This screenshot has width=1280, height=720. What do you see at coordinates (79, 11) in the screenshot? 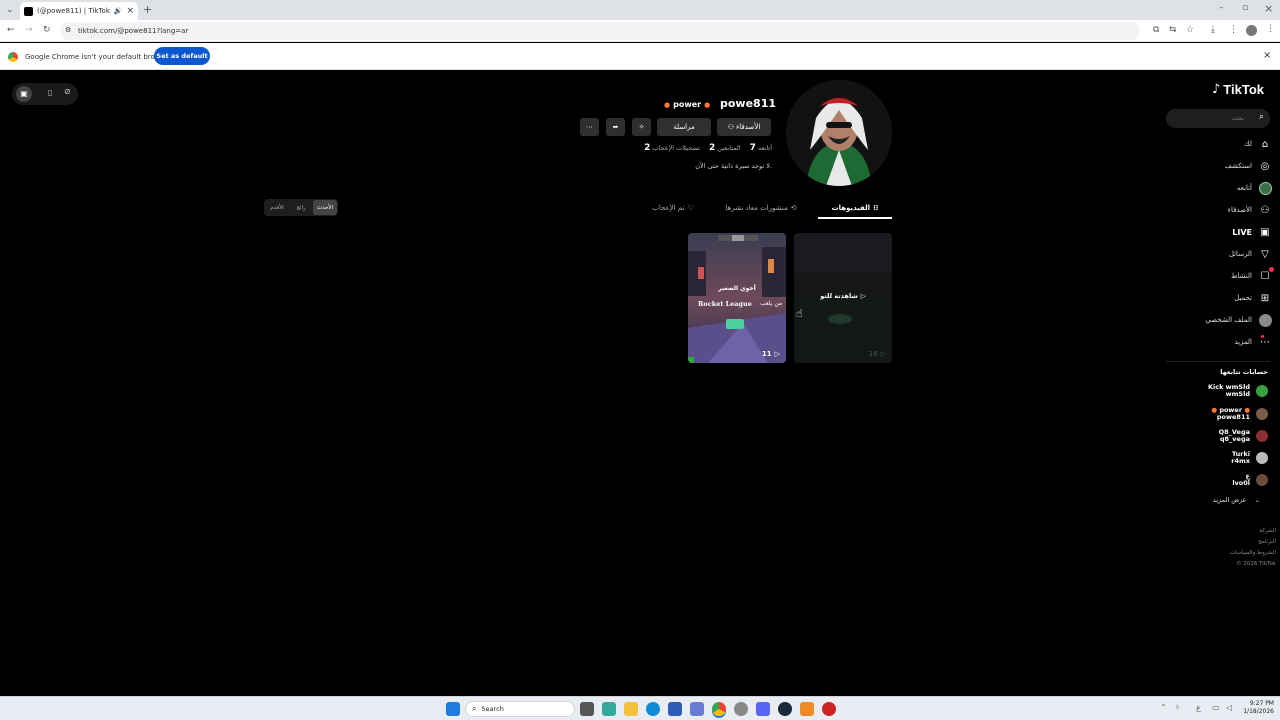
I see `browser-tab: (@powe811) | TikTok 🔊 ×` at bounding box center [79, 11].